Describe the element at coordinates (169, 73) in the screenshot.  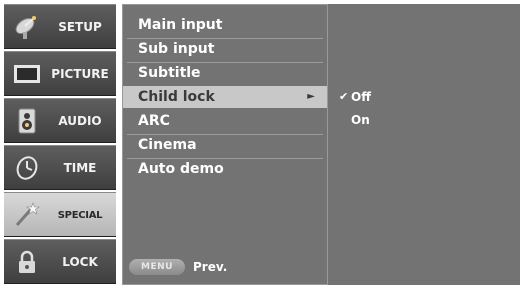
I see `menu-item-label: Subtitle` at that location.